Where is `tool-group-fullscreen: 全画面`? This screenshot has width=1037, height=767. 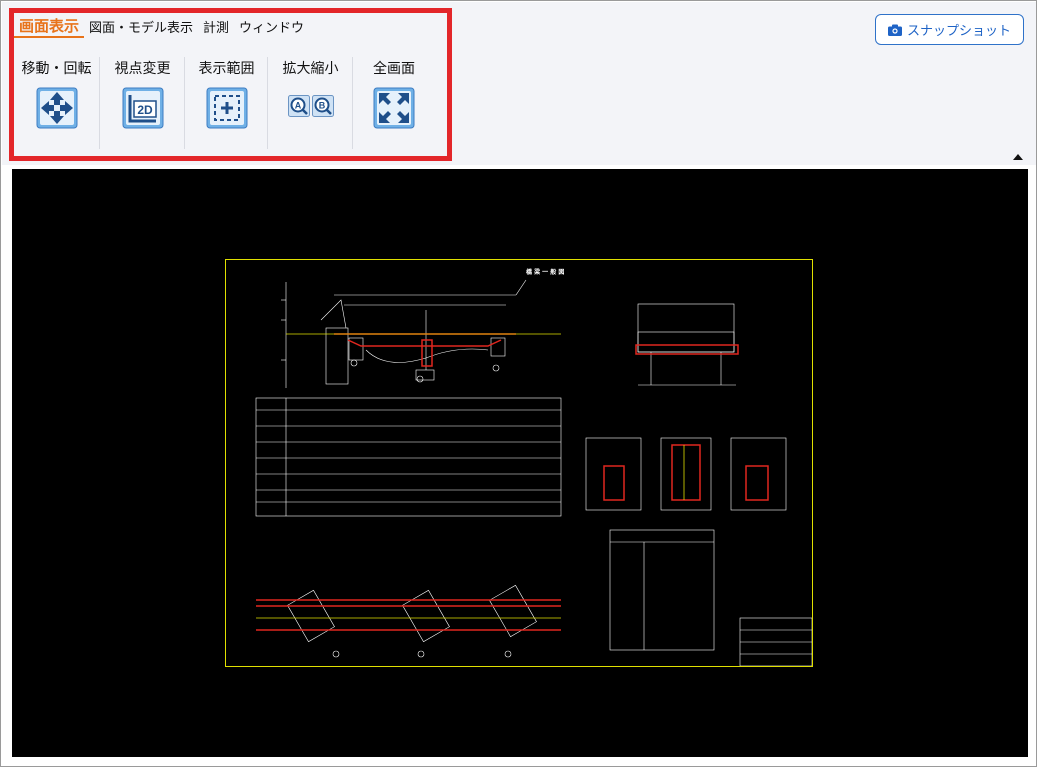 tool-group-fullscreen: 全画面 is located at coordinates (394, 103).